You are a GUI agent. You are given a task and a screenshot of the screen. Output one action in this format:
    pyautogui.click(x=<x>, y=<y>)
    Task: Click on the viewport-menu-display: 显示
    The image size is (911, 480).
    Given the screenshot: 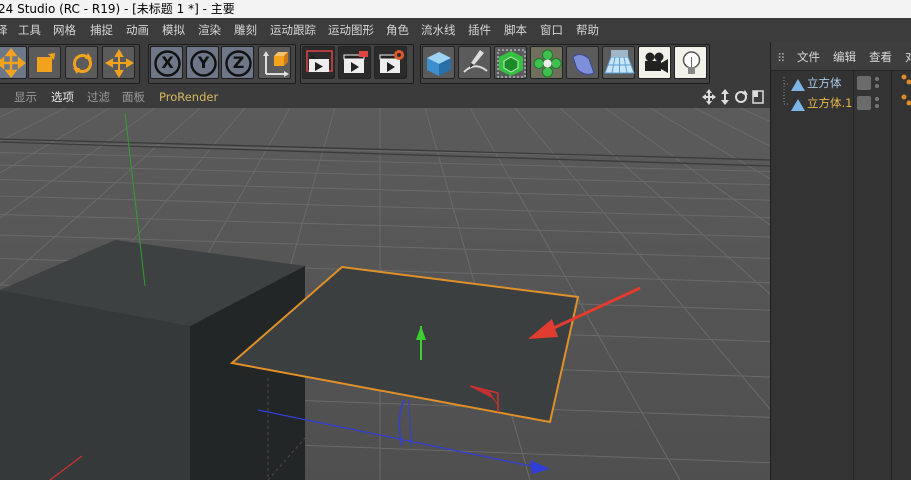 What is the action you would take?
    pyautogui.click(x=25, y=97)
    